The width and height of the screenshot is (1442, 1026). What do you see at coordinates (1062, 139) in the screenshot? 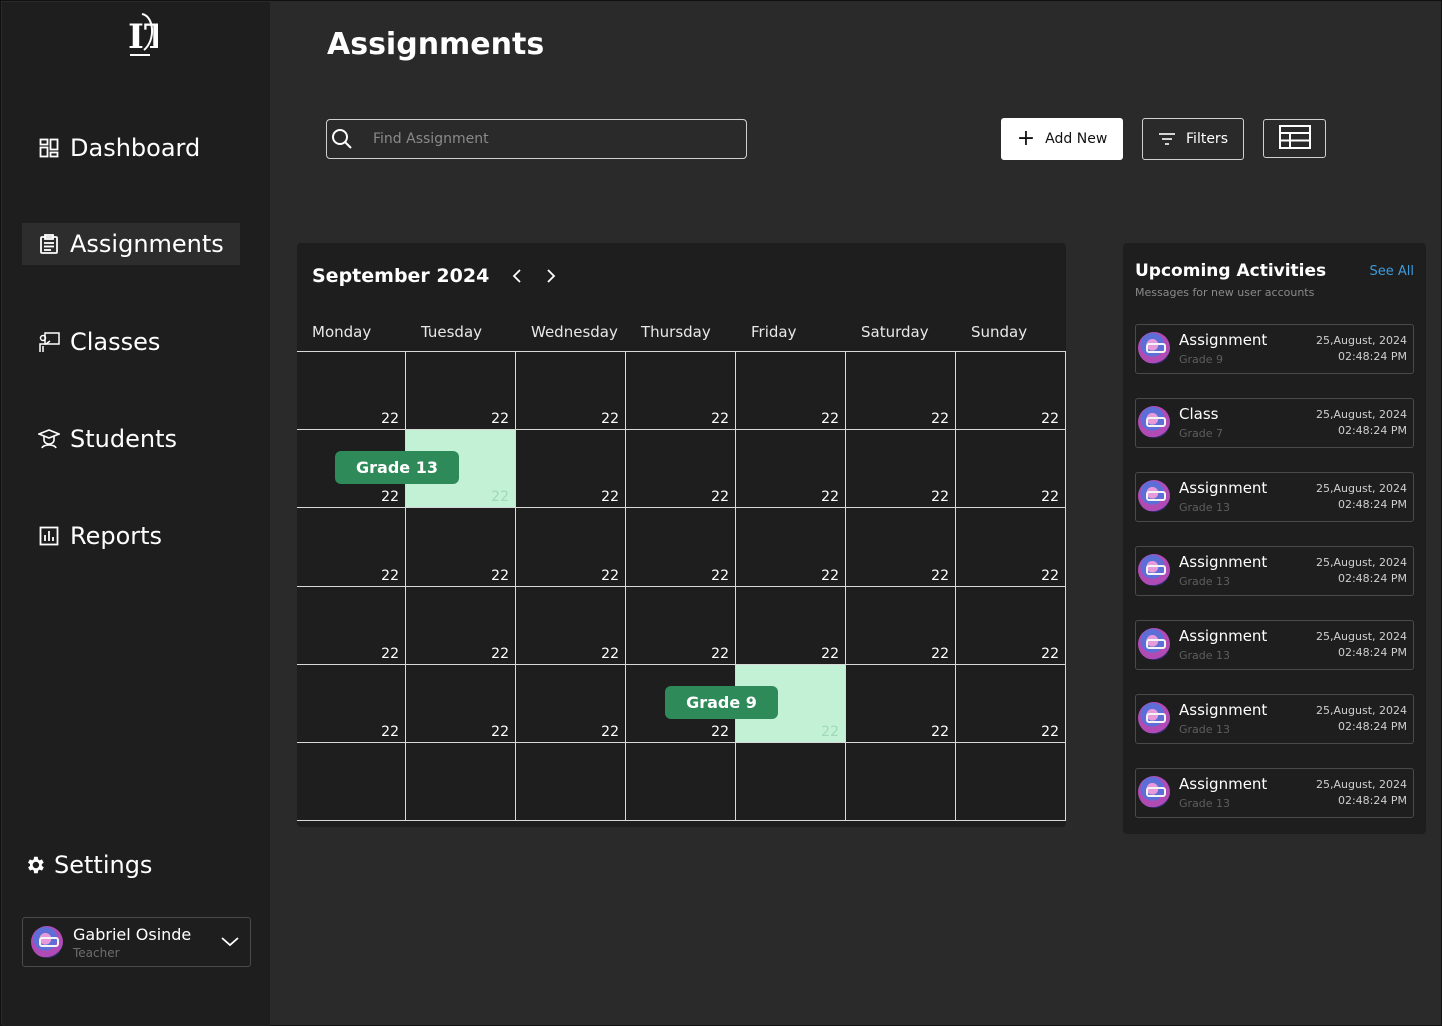
I see `add-new-button: + Add New` at bounding box center [1062, 139].